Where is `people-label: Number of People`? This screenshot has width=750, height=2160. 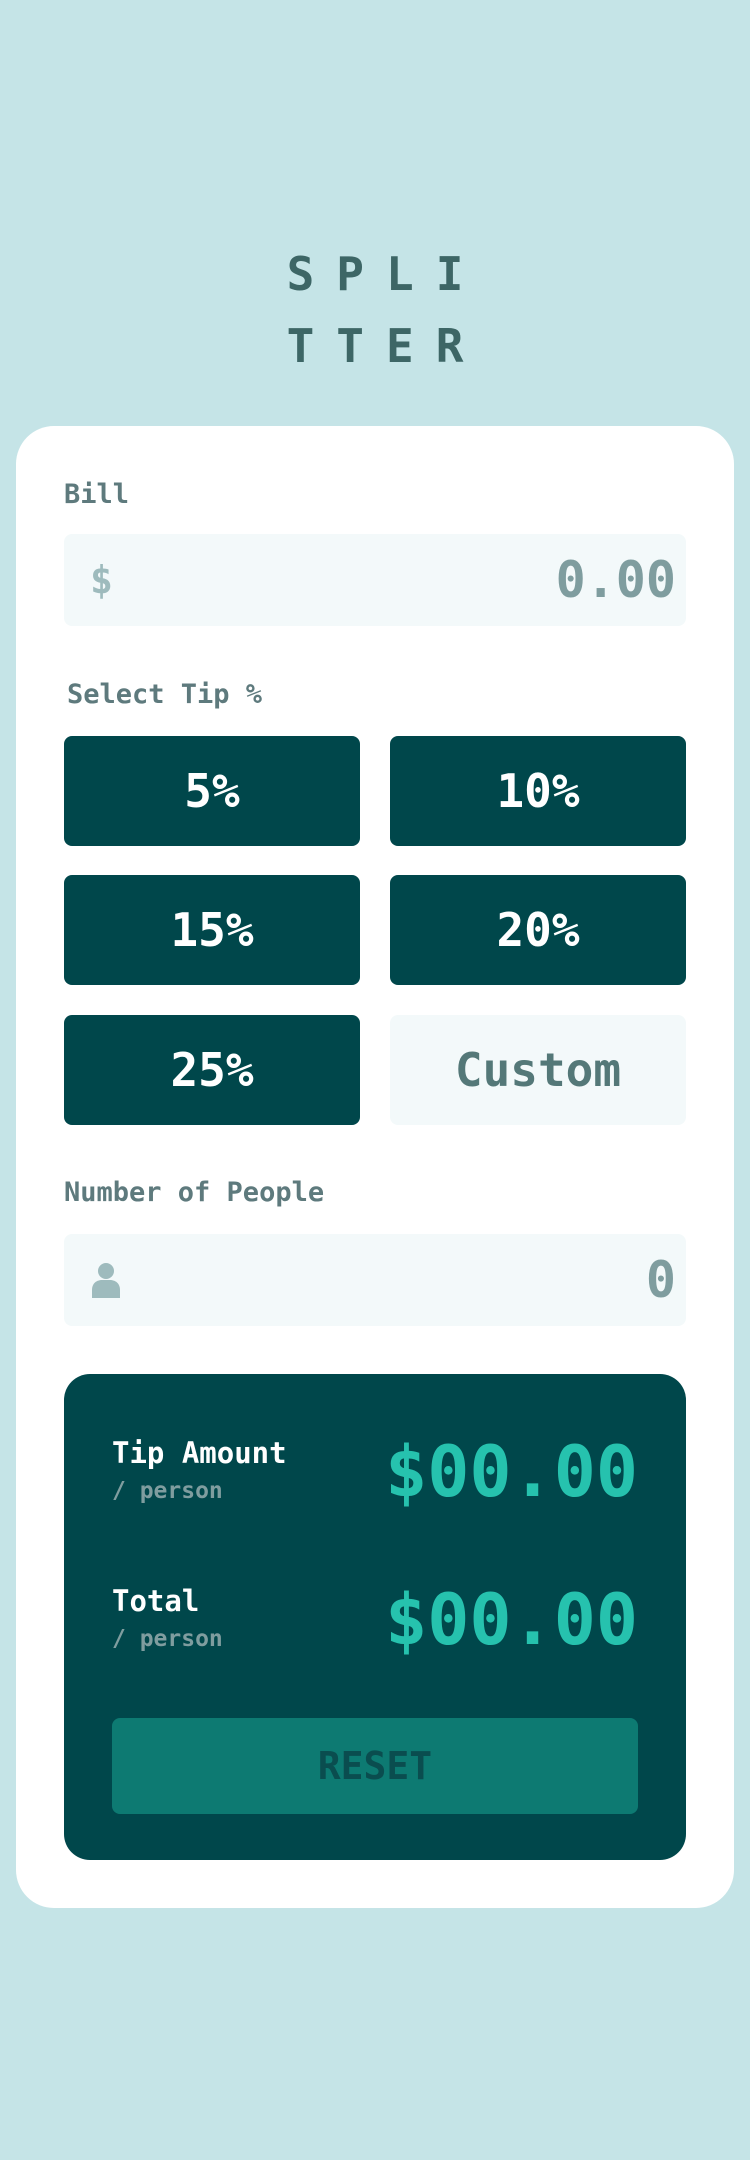 people-label: Number of People is located at coordinates (194, 1192).